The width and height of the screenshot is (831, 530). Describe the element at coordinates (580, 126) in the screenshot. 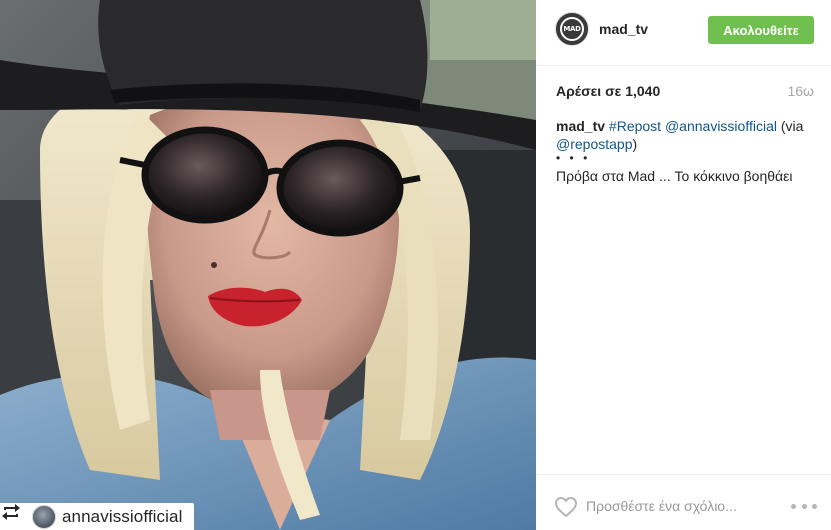

I see `caption-username: mad_tv` at that location.